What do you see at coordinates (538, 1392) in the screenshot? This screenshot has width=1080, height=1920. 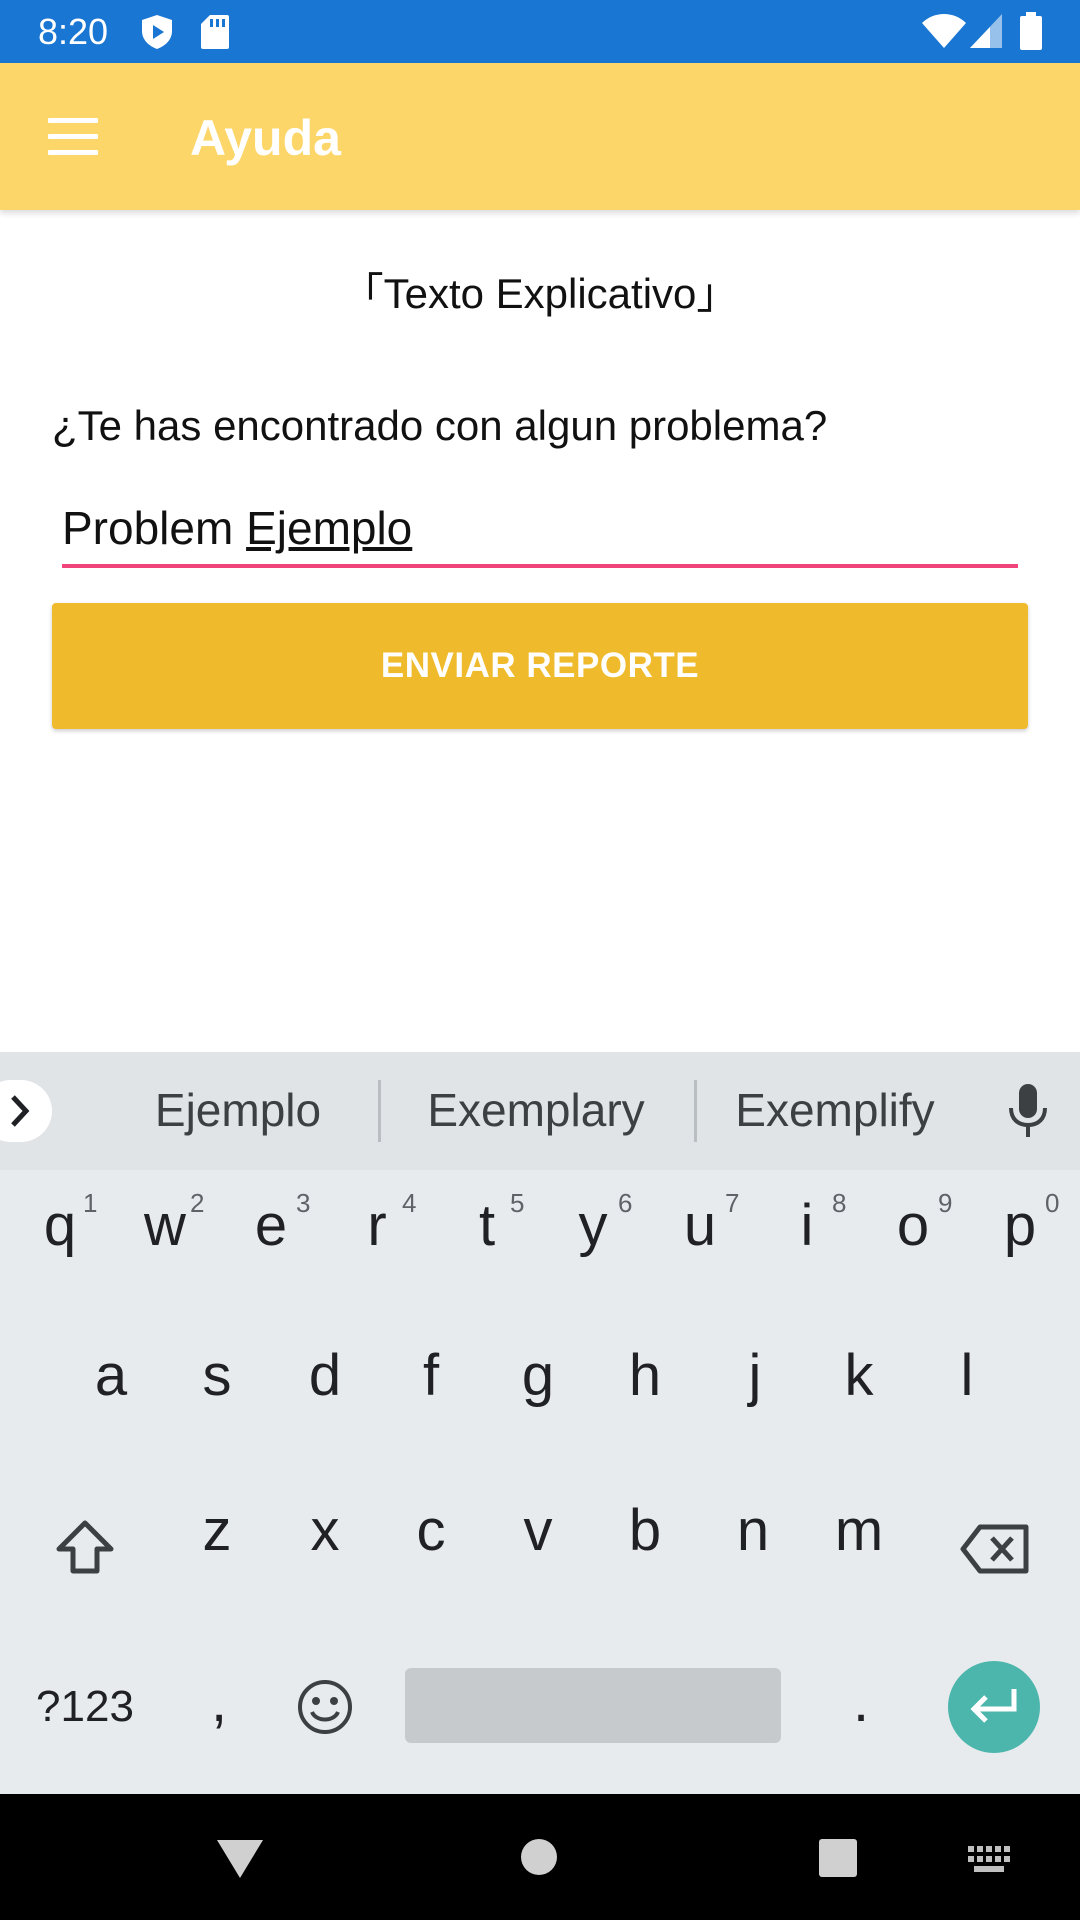 I see `key-g: g` at bounding box center [538, 1392].